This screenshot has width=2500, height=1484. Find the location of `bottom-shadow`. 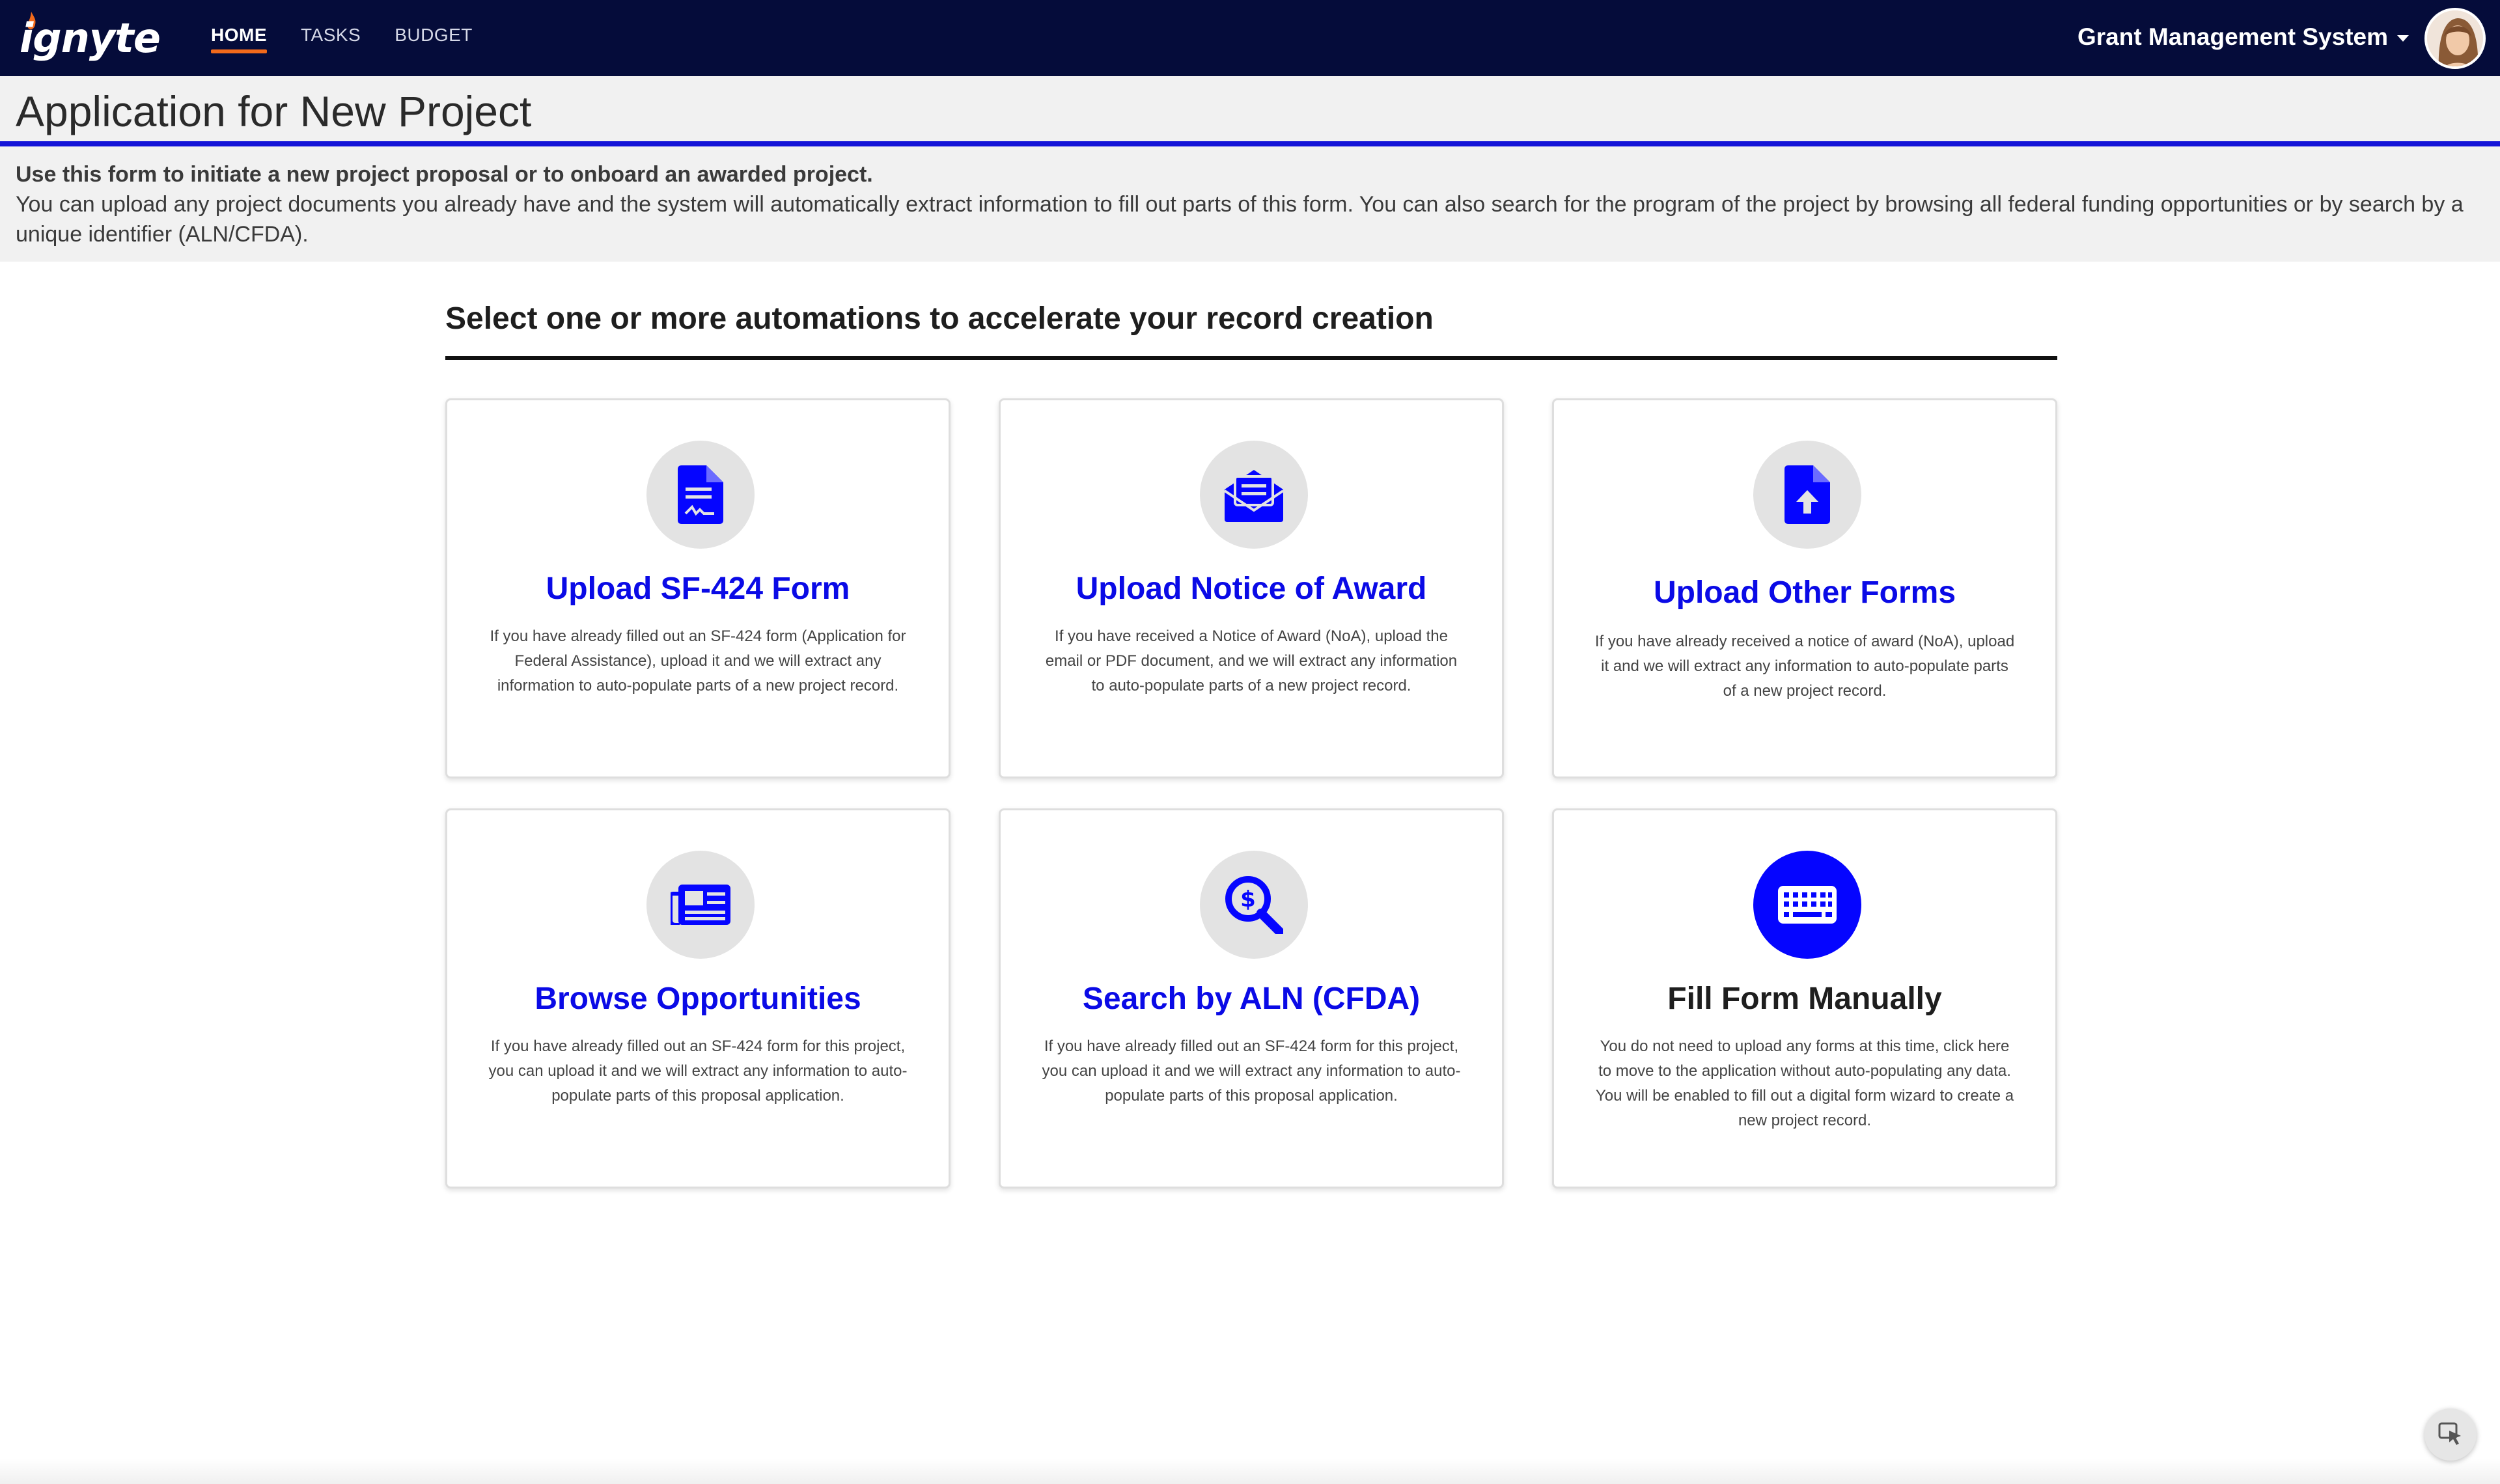

bottom-shadow is located at coordinates (1250, 1471).